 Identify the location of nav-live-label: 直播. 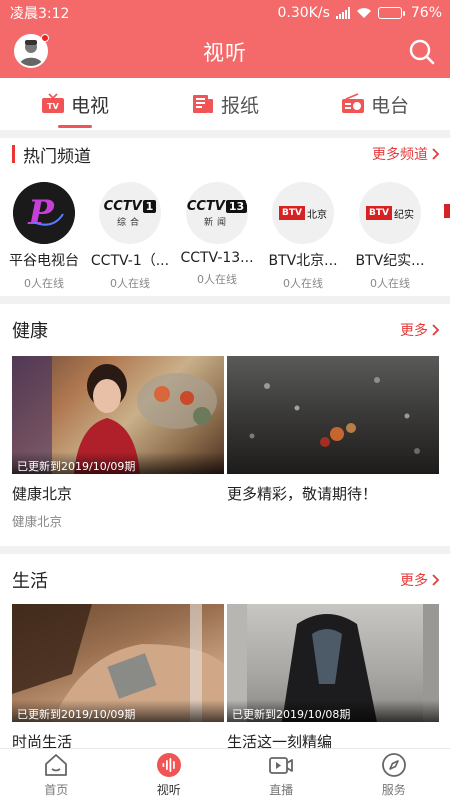
(281, 789).